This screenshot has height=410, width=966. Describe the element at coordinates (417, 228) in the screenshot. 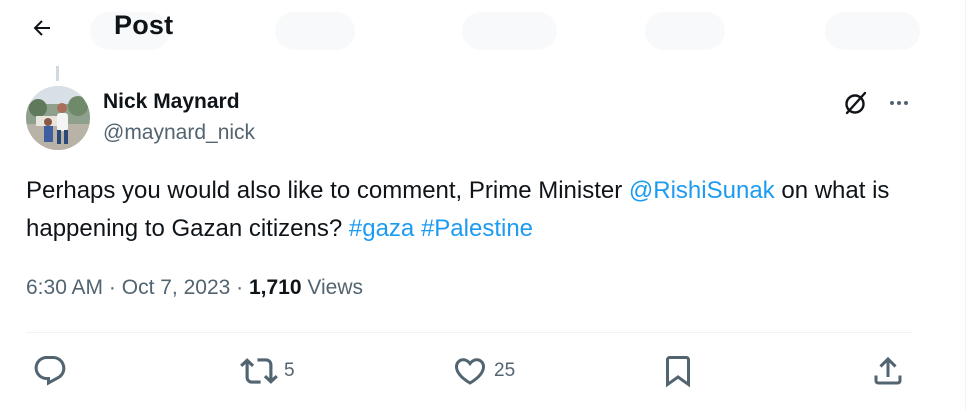

I see `tweet-text-space` at that location.